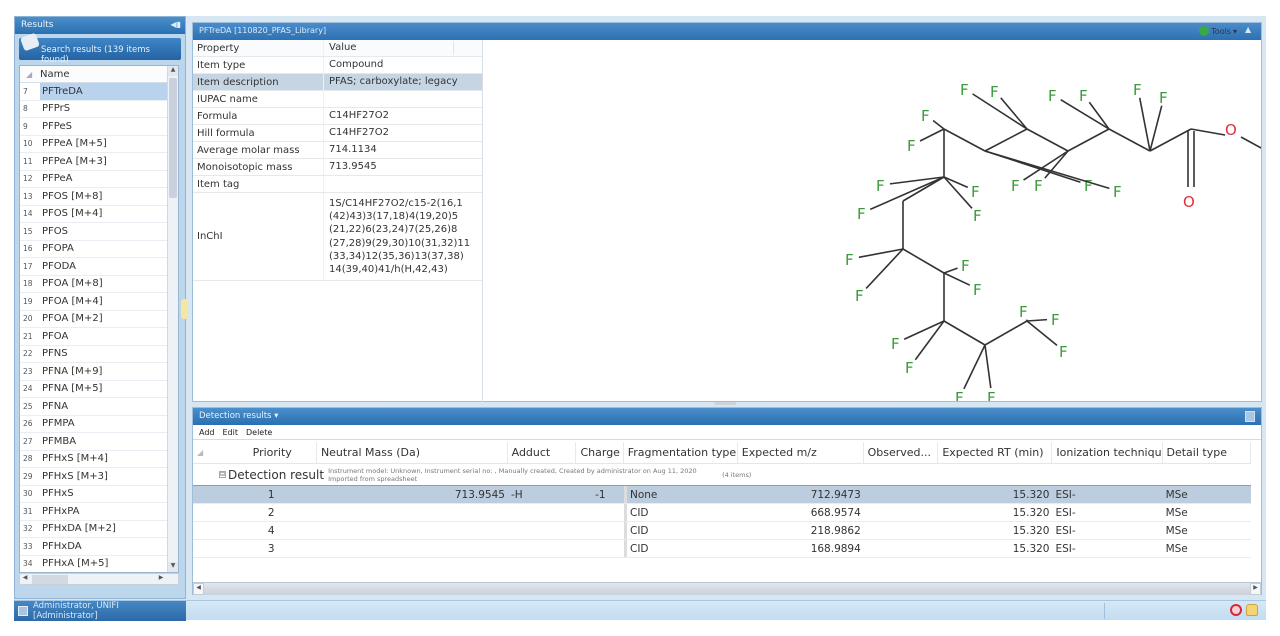  What do you see at coordinates (184, 309) in the screenshot?
I see `panel-splitter-grip` at bounding box center [184, 309].